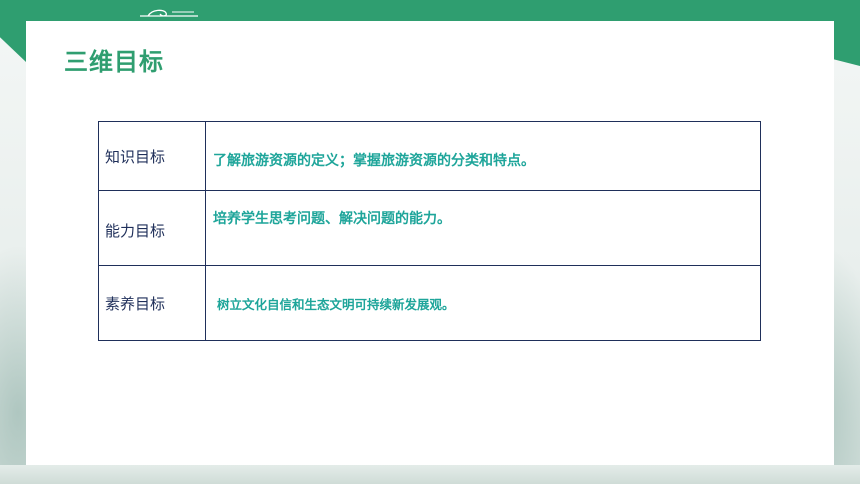 The height and width of the screenshot is (484, 860). I want to click on right-corner-ribbon, so click(847, 33).